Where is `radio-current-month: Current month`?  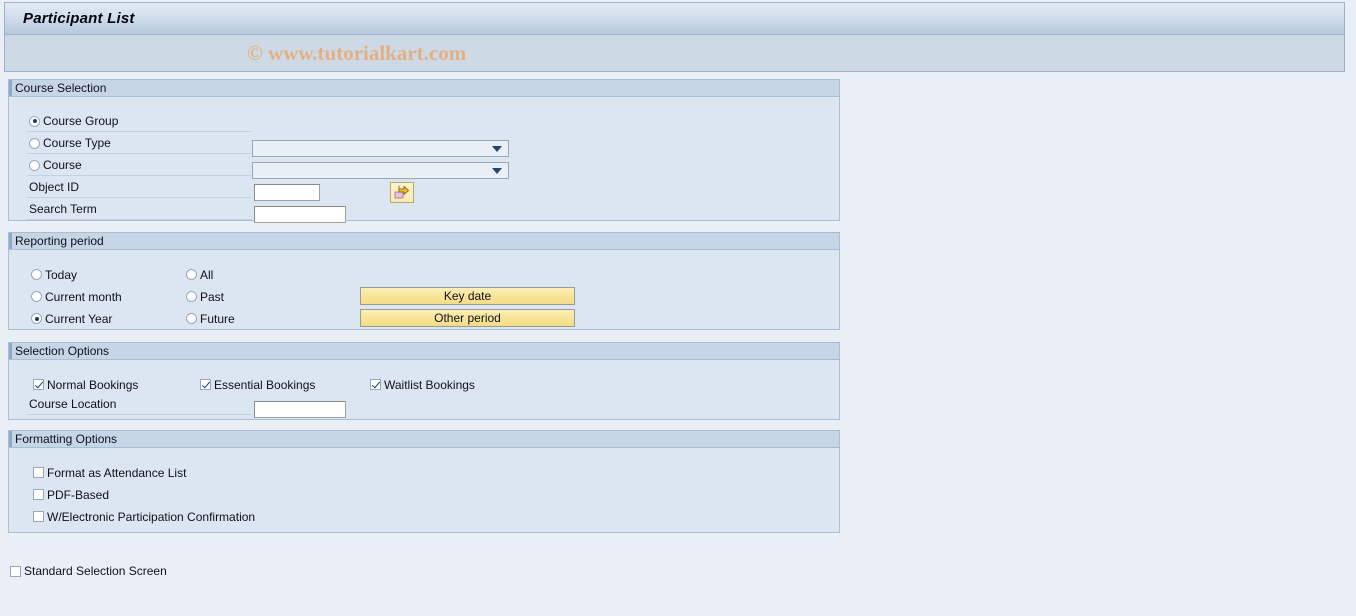
radio-current-month: Current month is located at coordinates (76, 296).